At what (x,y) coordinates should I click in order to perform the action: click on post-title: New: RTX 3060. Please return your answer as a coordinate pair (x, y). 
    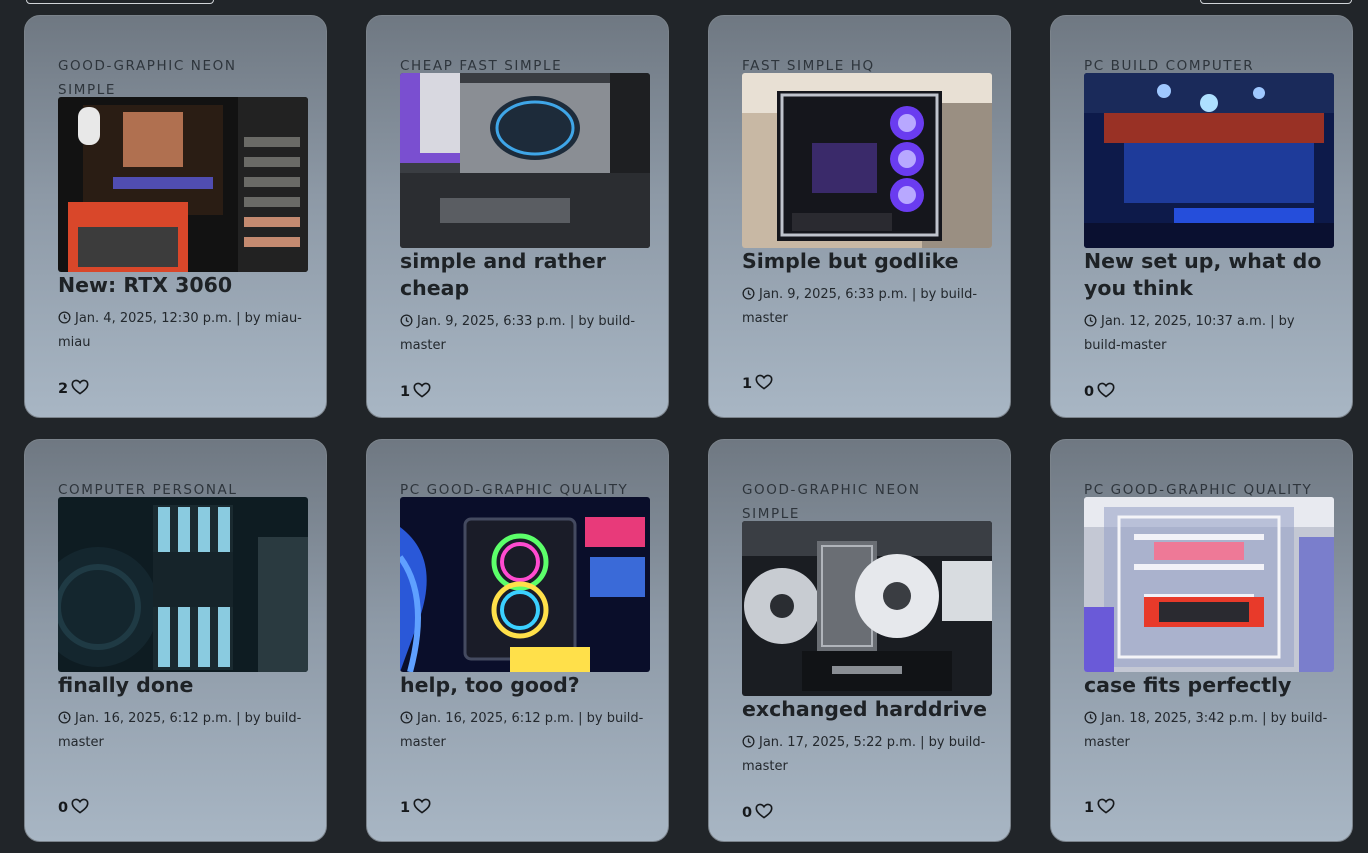
    Looking at the image, I should click on (183, 285).